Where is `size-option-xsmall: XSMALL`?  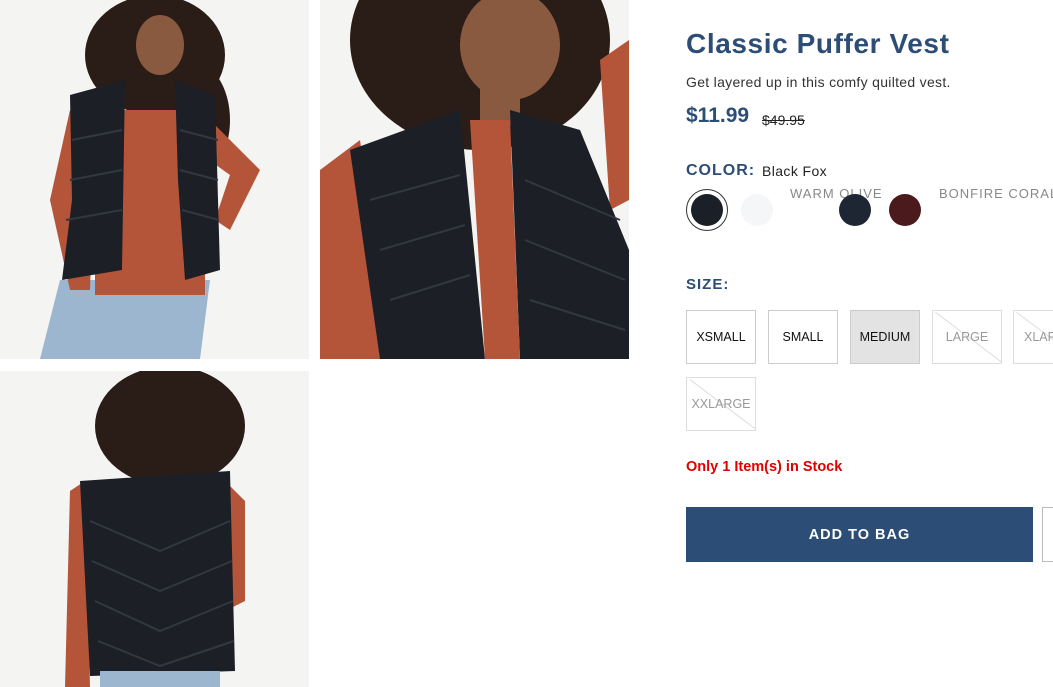 size-option-xsmall: XSMALL is located at coordinates (721, 337).